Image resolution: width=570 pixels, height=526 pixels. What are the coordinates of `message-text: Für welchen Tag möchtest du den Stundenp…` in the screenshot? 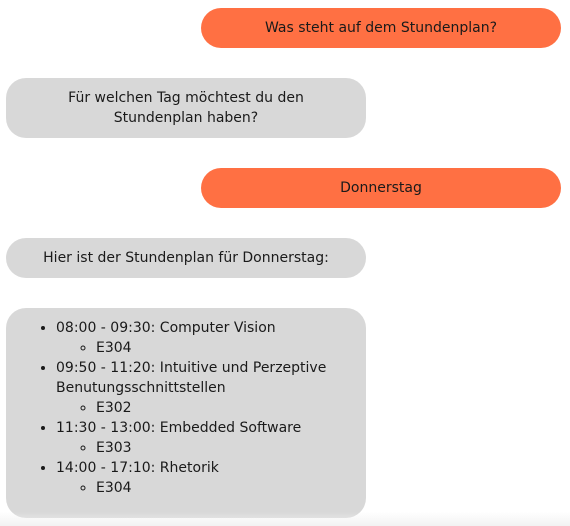 It's located at (186, 108).